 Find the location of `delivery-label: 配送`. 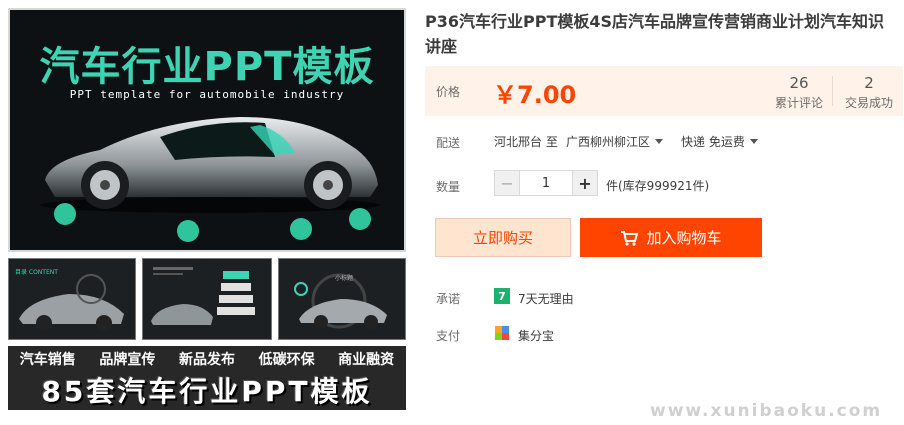

delivery-label: 配送 is located at coordinates (448, 143).